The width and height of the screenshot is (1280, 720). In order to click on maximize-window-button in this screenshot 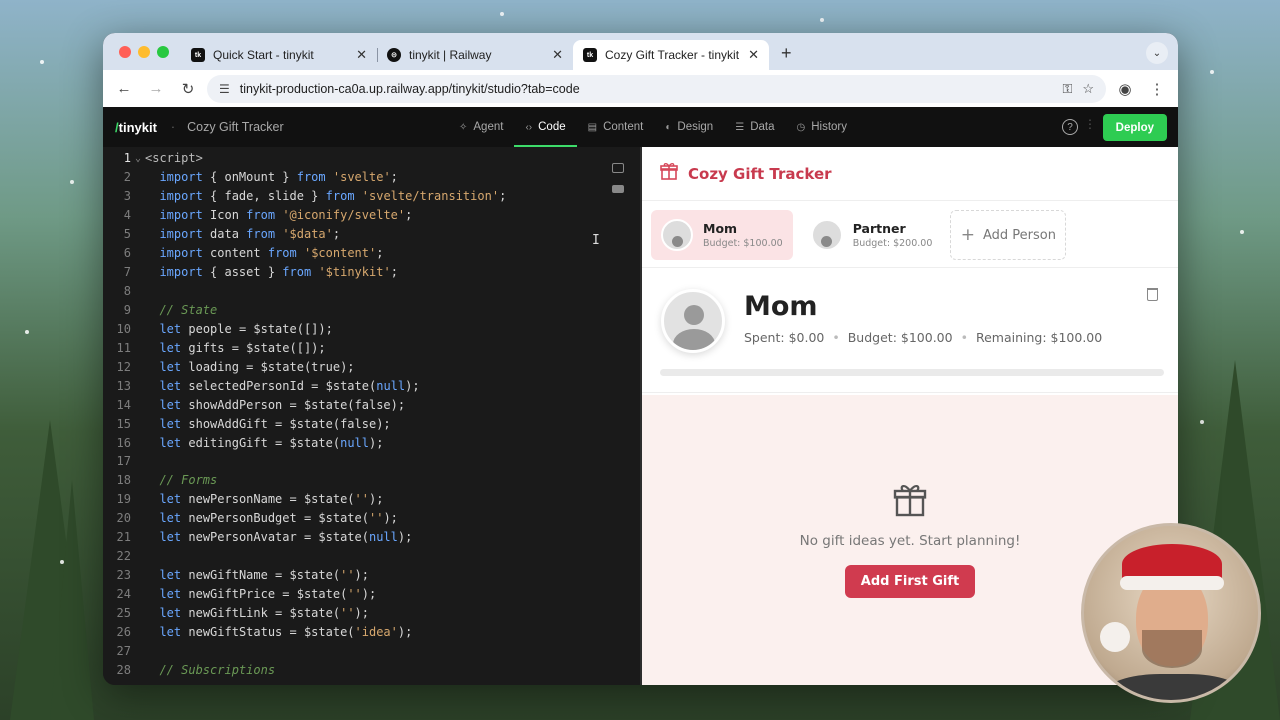, I will do `click(163, 52)`.